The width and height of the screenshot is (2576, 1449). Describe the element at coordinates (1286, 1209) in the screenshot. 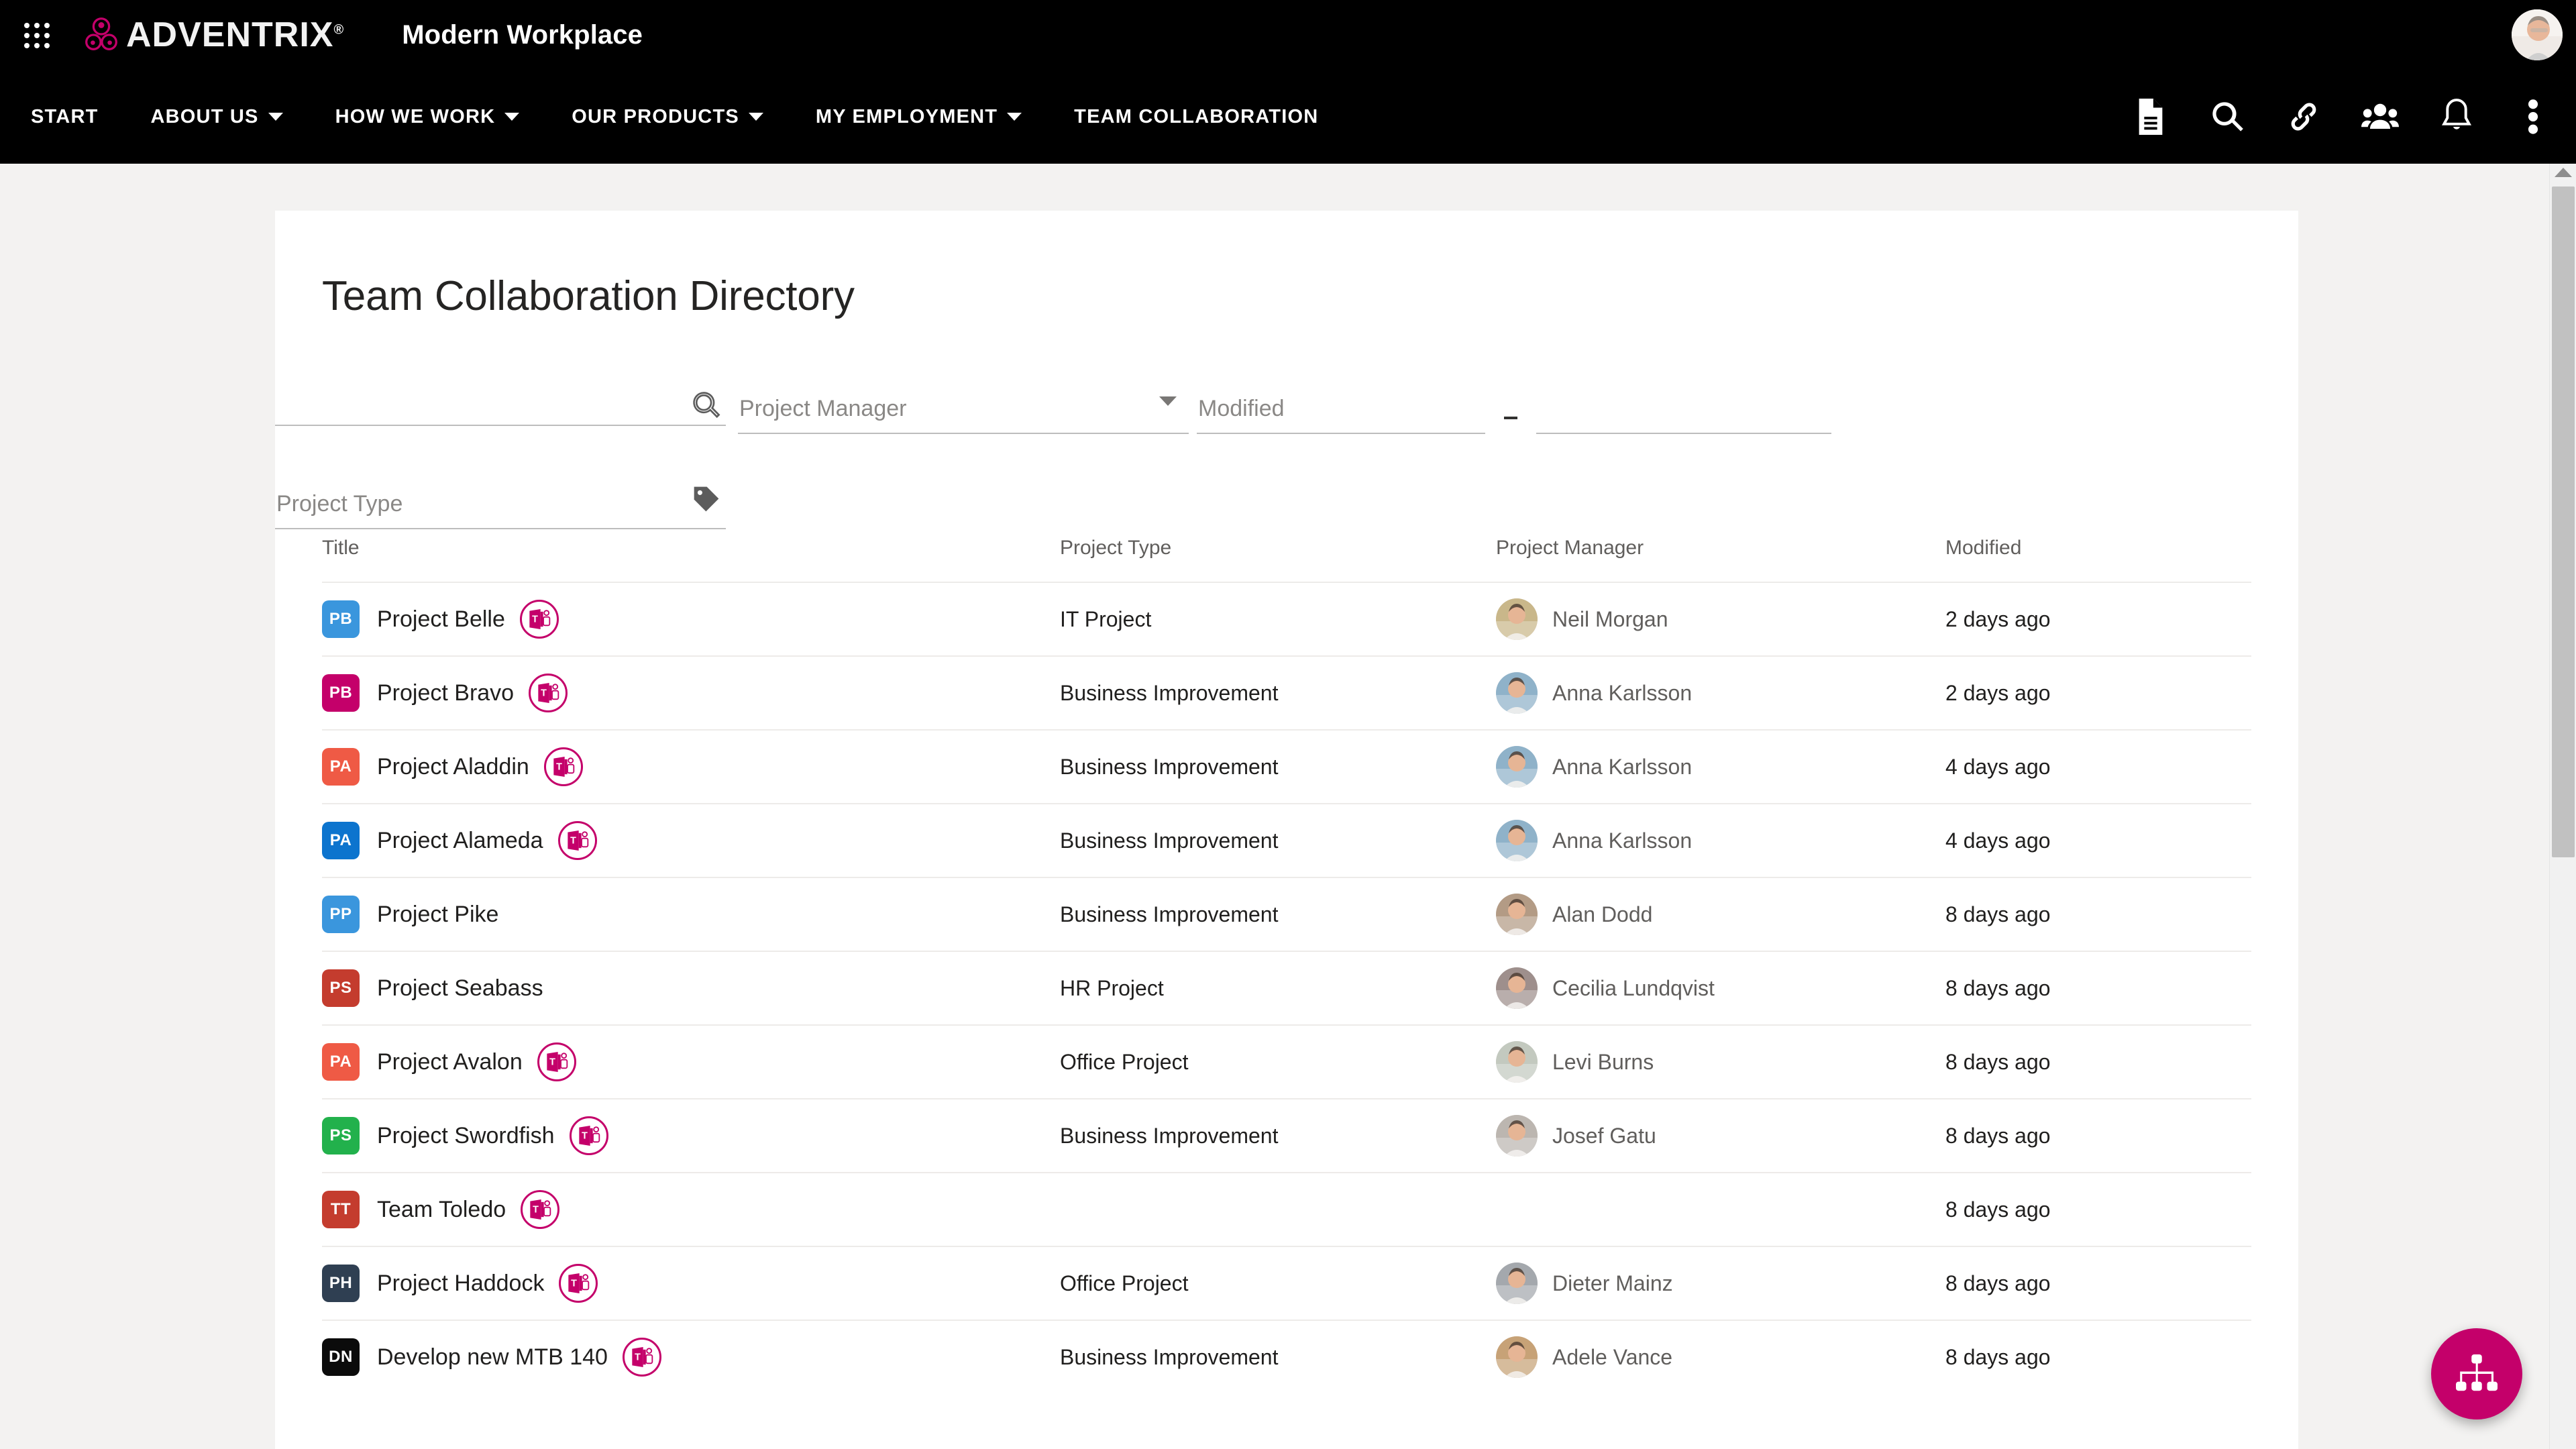

I see `table-row: TT Team Toledo T 8 days ago` at that location.